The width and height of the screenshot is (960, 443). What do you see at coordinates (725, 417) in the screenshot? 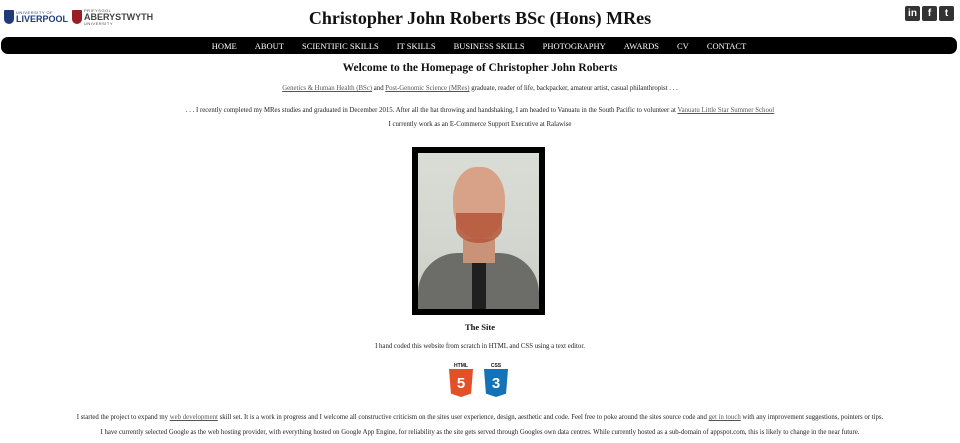
I see `get-in-touch-link: get in touch` at bounding box center [725, 417].